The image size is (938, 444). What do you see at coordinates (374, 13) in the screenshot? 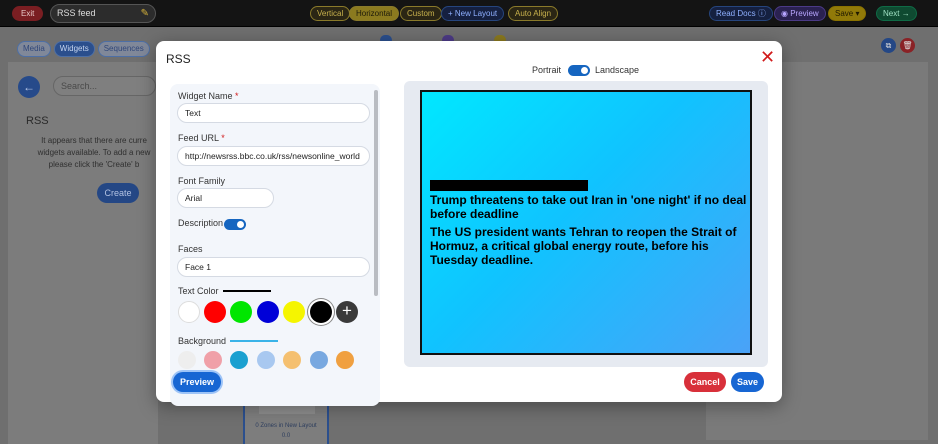
I see `horizontal-option: Horizontal` at bounding box center [374, 13].